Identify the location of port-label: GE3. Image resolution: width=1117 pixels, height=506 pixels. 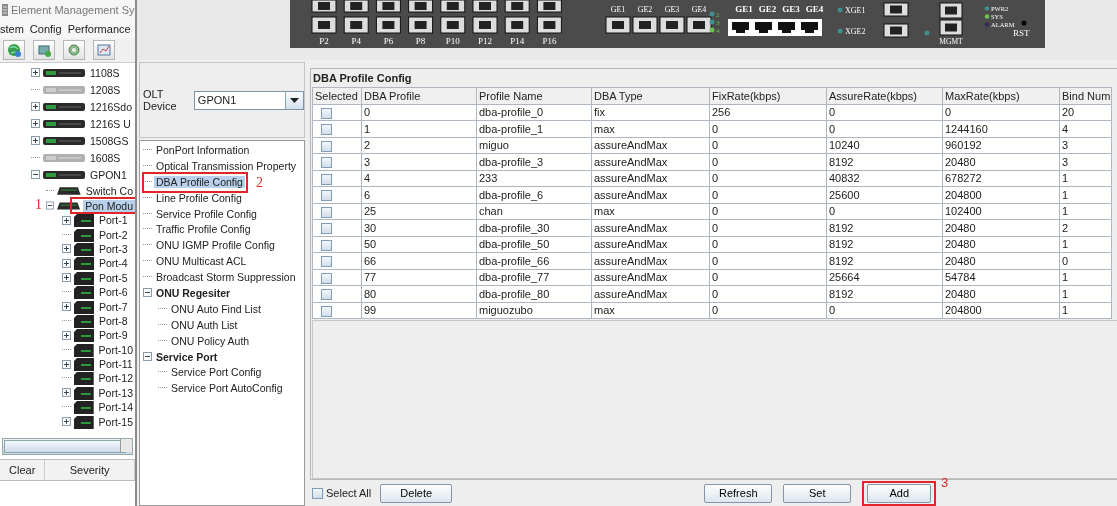
(672, 9).